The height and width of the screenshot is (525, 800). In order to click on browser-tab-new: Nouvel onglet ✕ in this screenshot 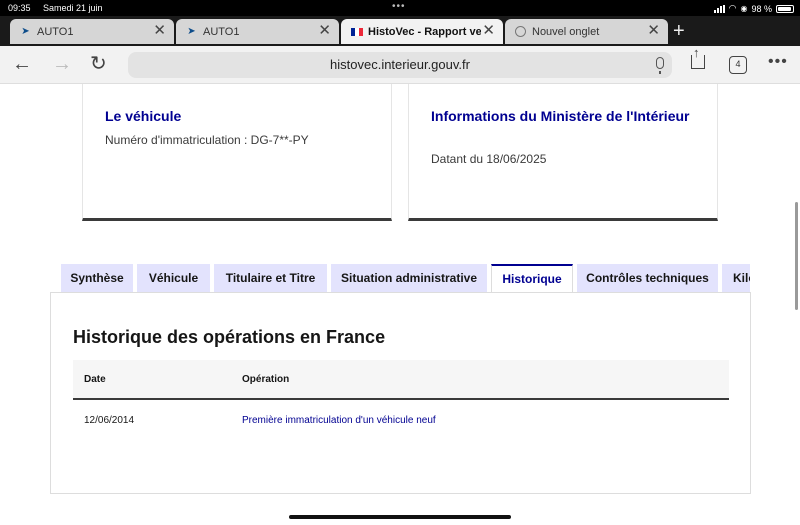, I will do `click(586, 31)`.